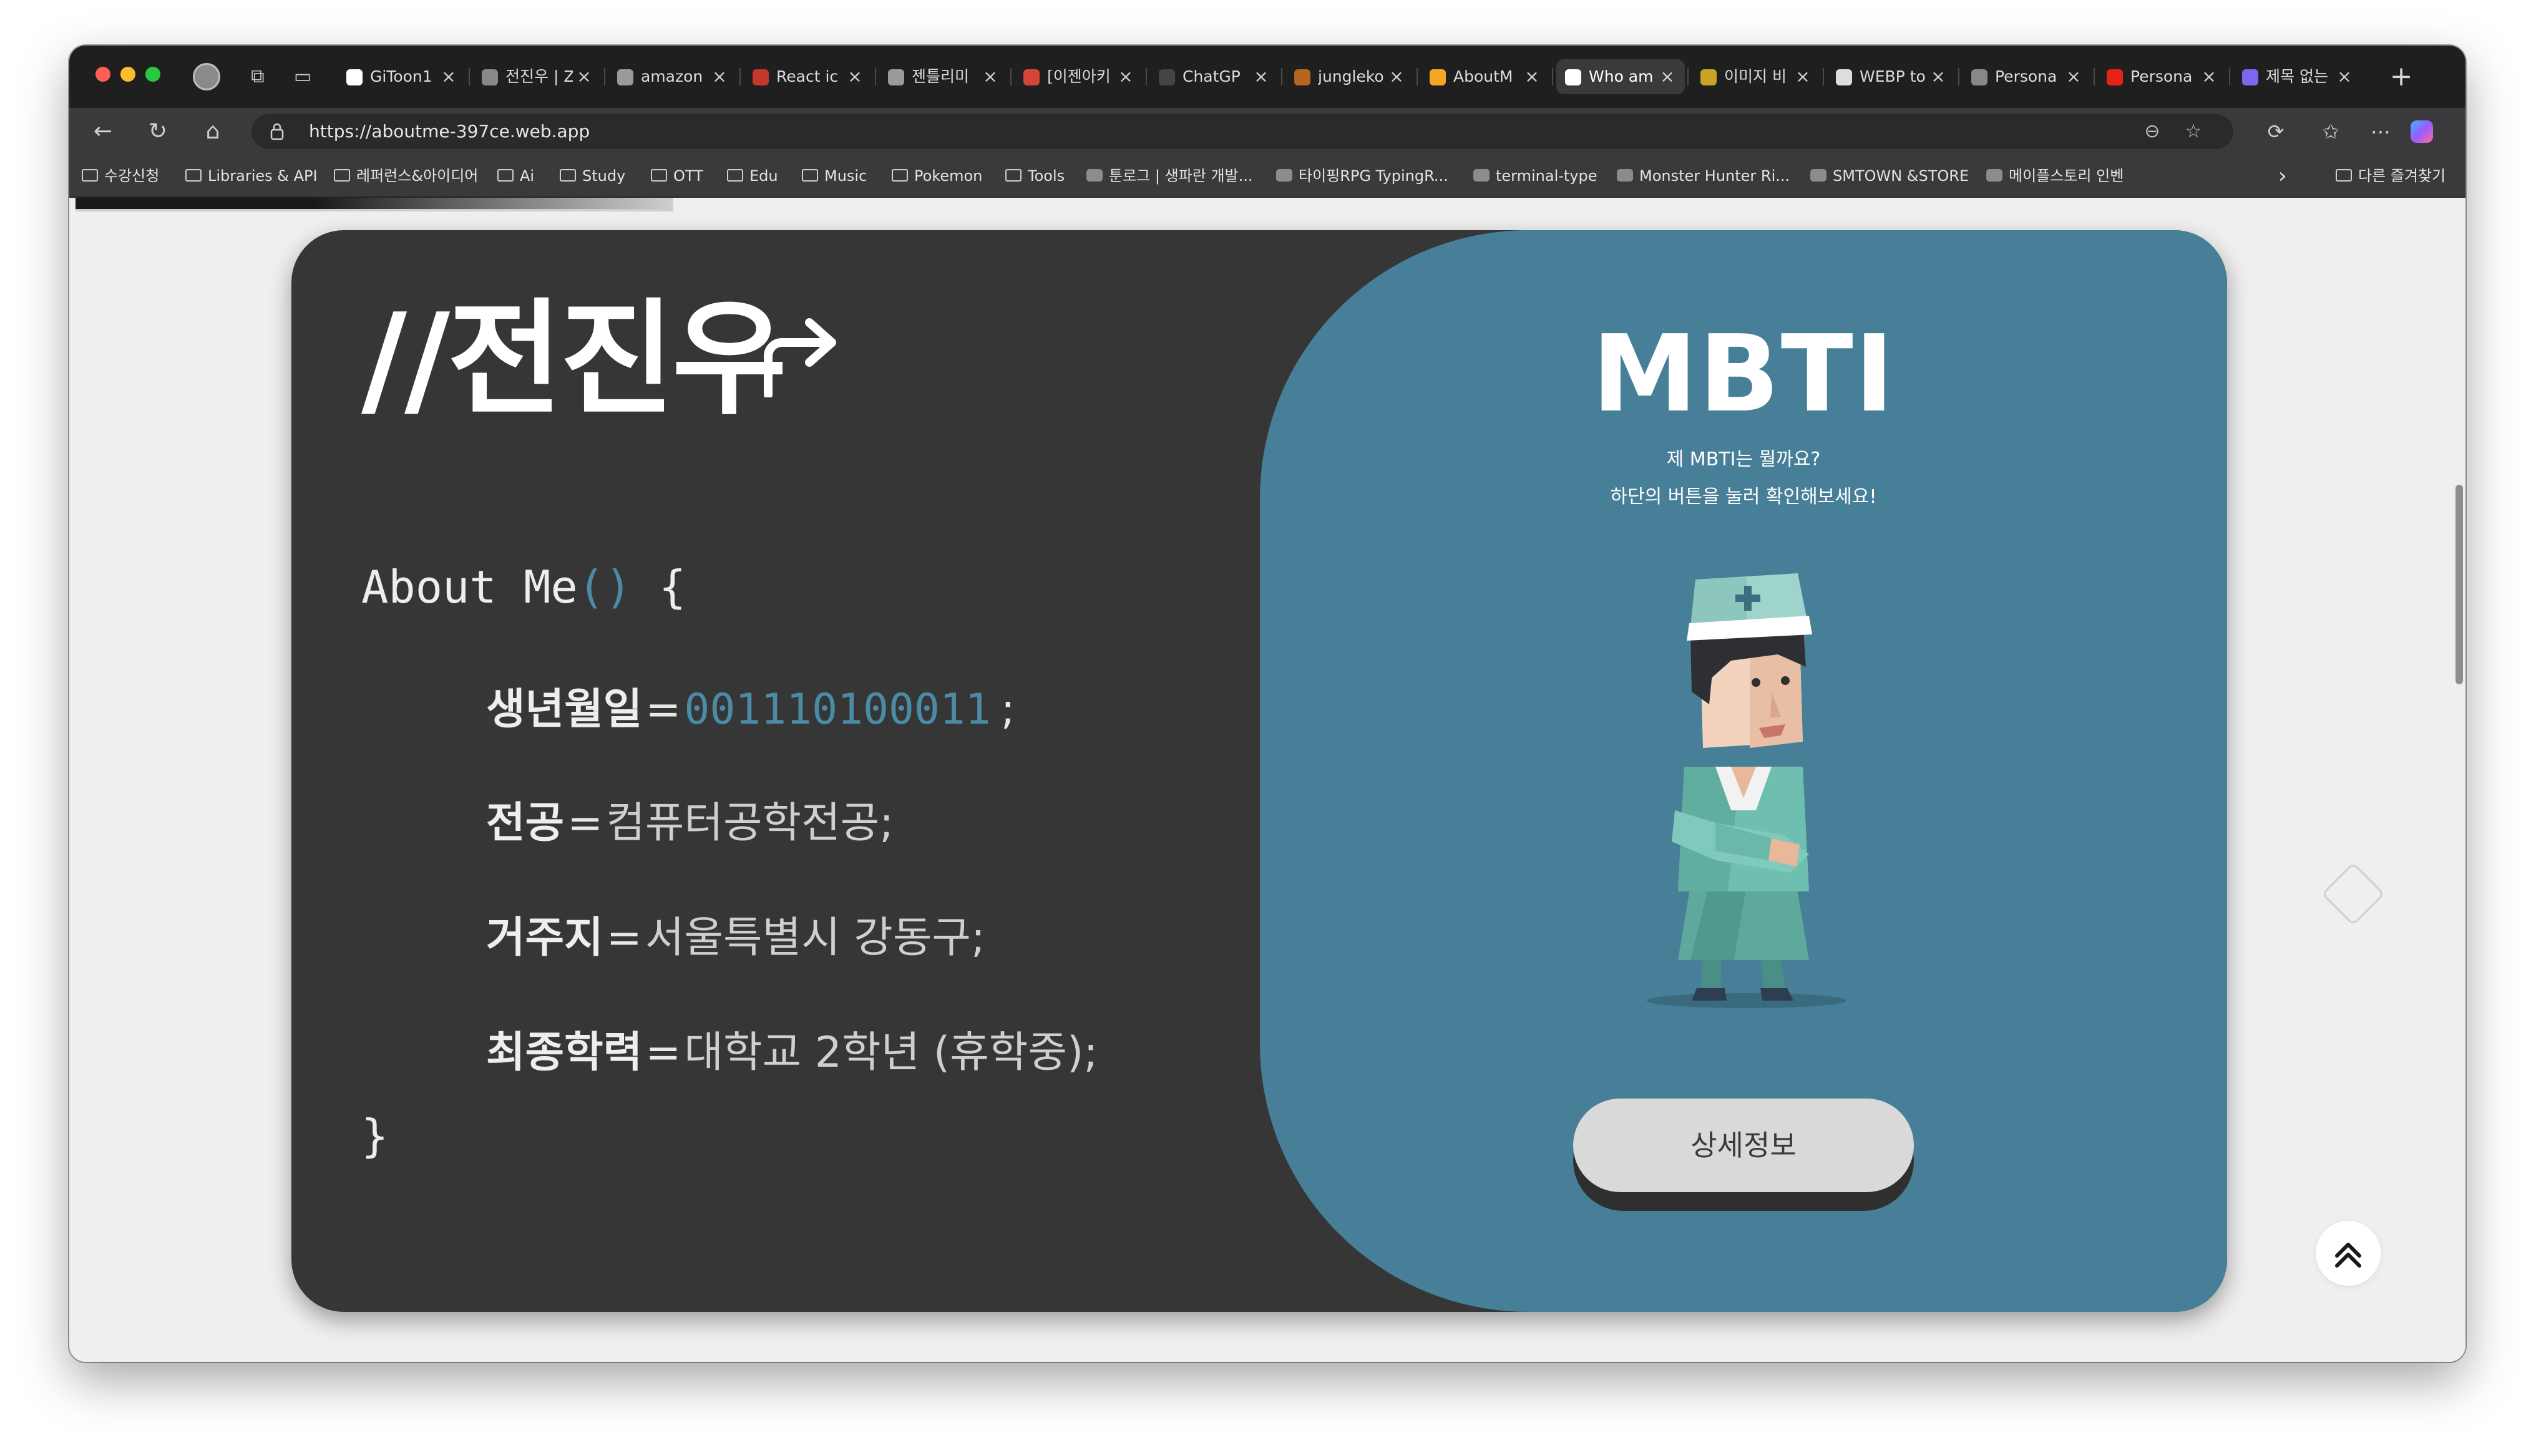 The image size is (2536, 1456). Describe the element at coordinates (1756, 77) in the screenshot. I see `tab-10: 이미지 비 ×` at that location.